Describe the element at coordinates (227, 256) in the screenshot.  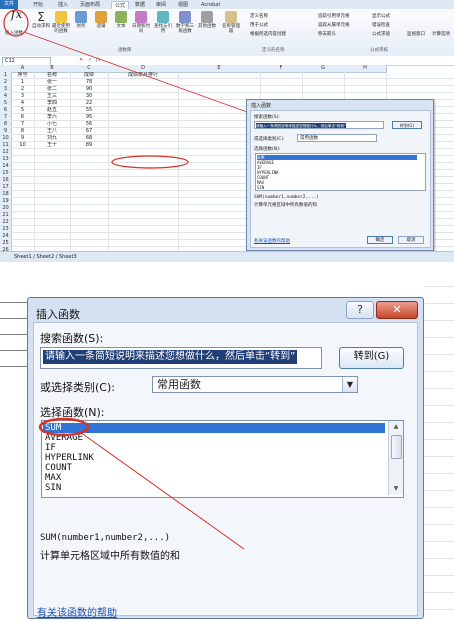
I see `sheet-tabs: Sheet1 / Sheet2 / Sheet3` at that location.